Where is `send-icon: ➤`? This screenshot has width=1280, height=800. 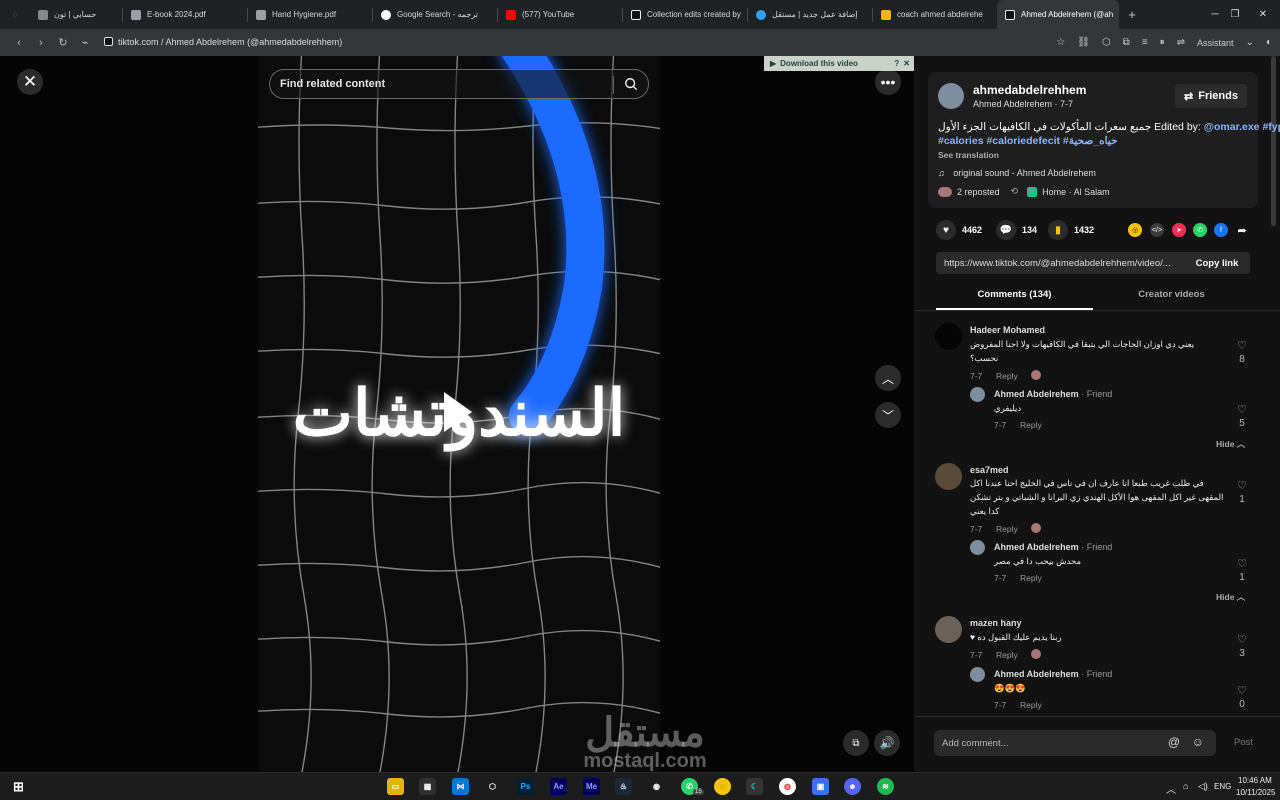 send-icon: ➤ is located at coordinates (1179, 230).